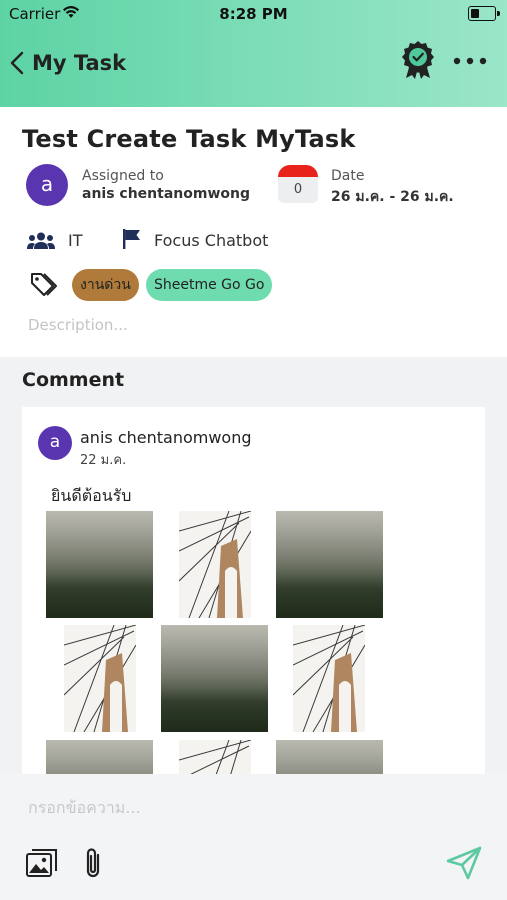  Describe the element at coordinates (44, 284) in the screenshot. I see `tags-icon` at that location.